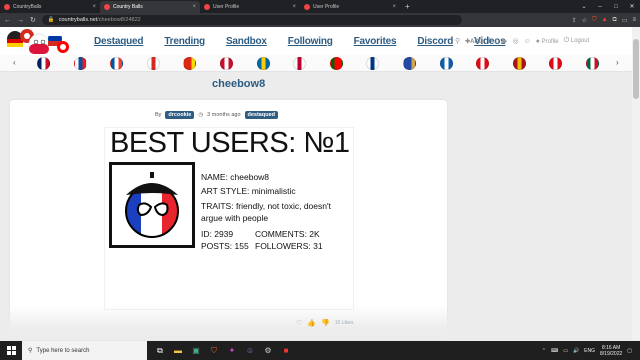 The image size is (640, 360). Describe the element at coordinates (160, 350) in the screenshot. I see `task-view-icon: ⧉` at that location.